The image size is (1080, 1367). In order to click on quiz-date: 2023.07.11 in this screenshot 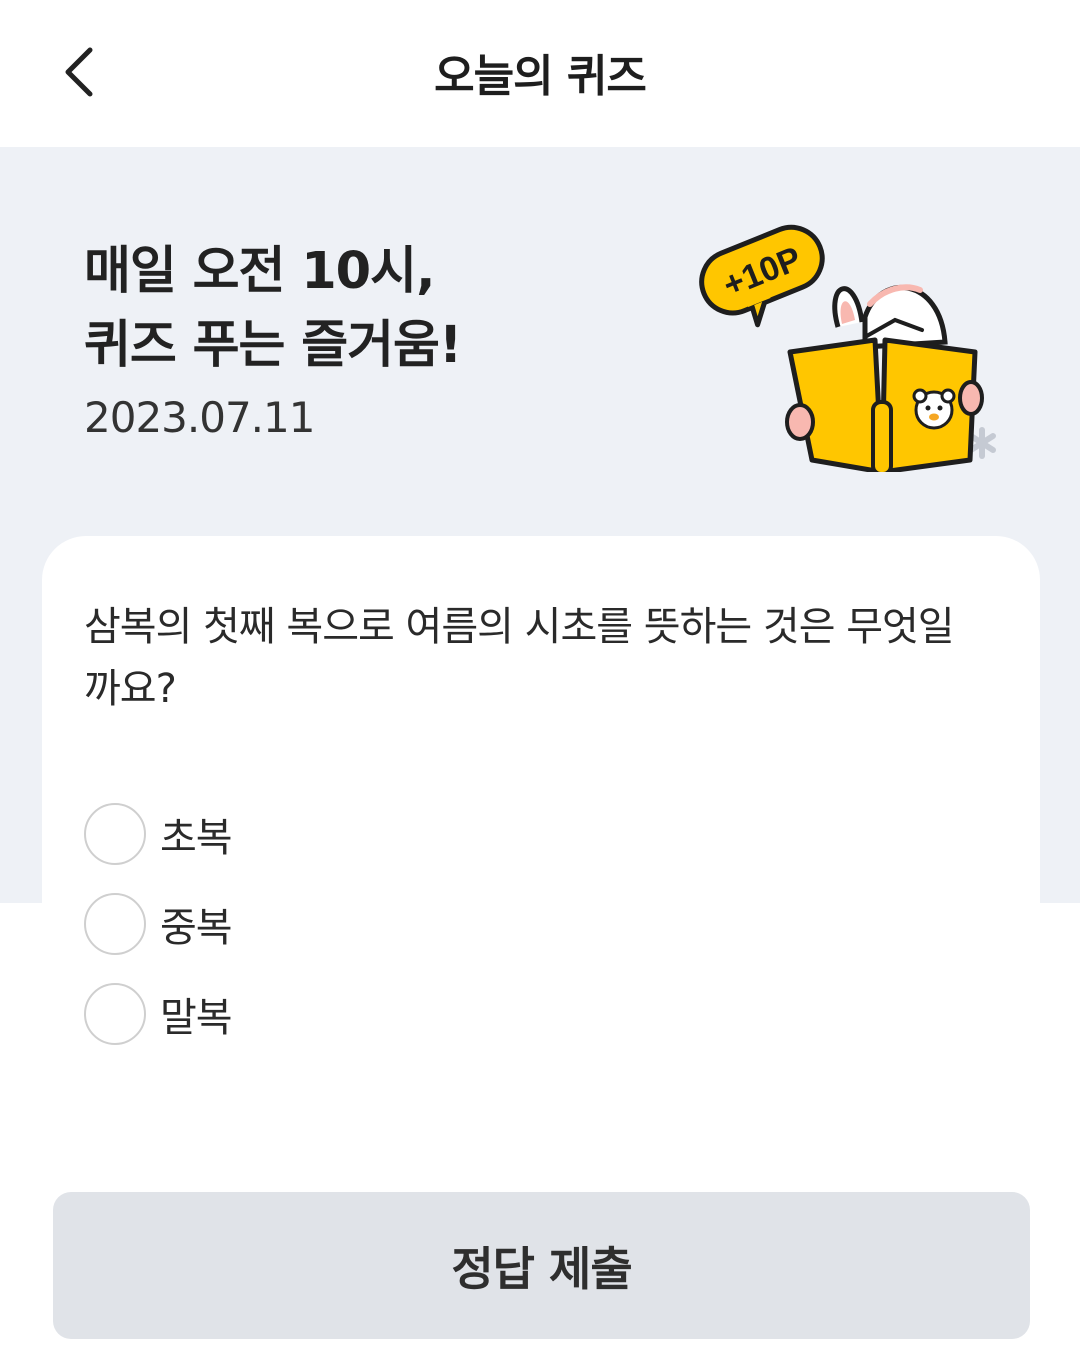, I will do `click(199, 417)`.